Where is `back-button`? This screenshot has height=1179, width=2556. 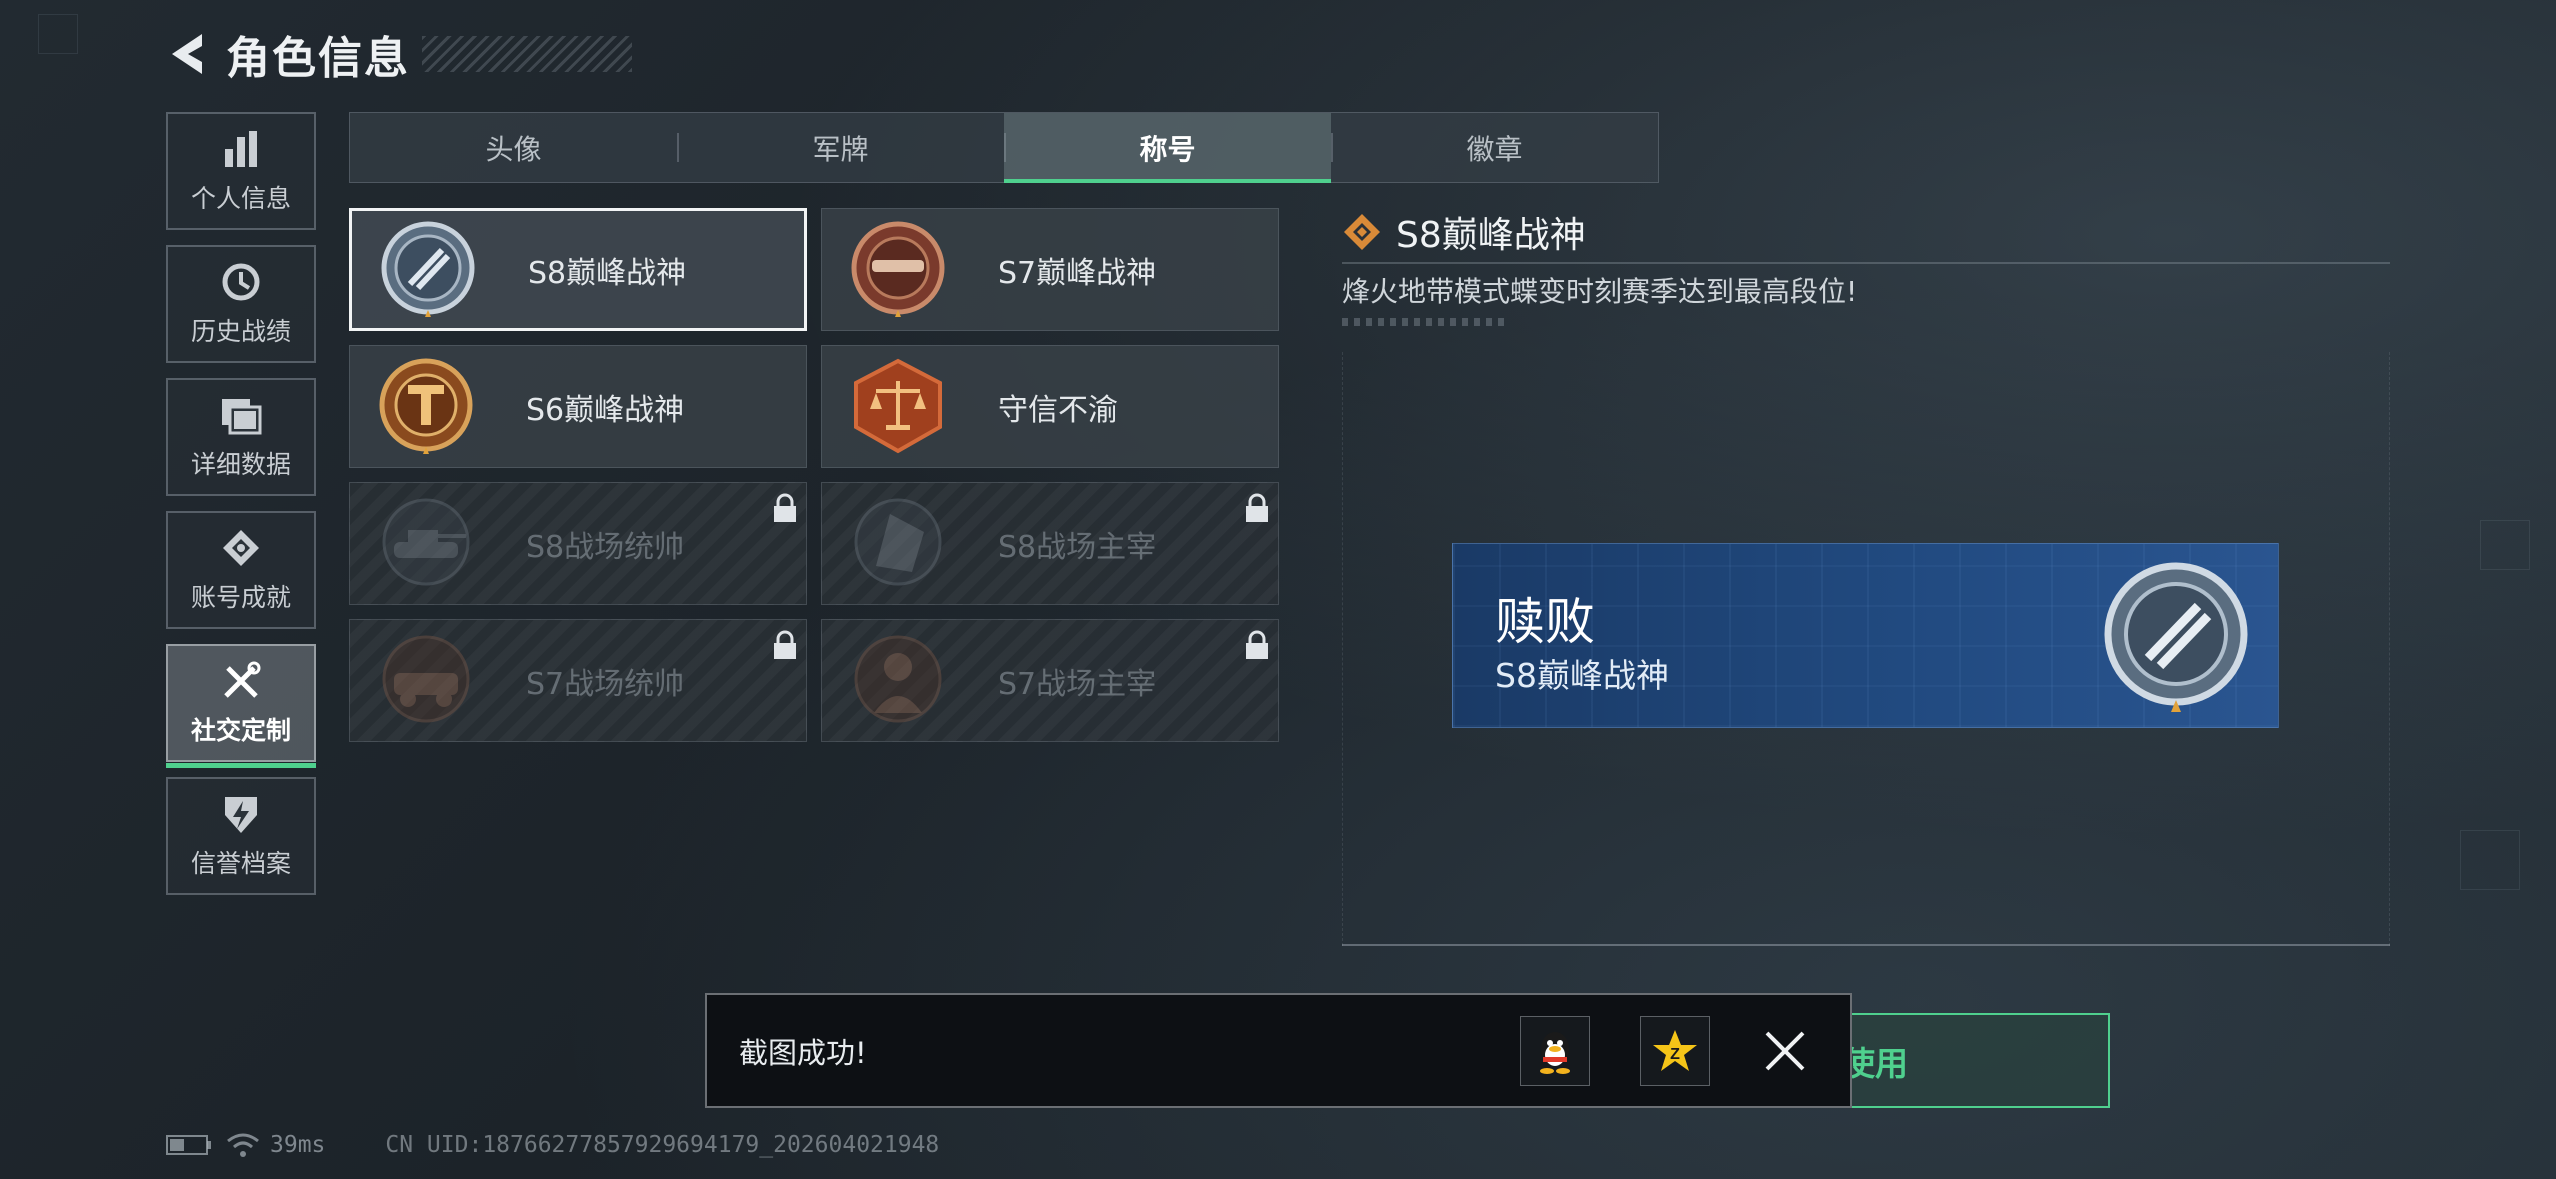 back-button is located at coordinates (188, 54).